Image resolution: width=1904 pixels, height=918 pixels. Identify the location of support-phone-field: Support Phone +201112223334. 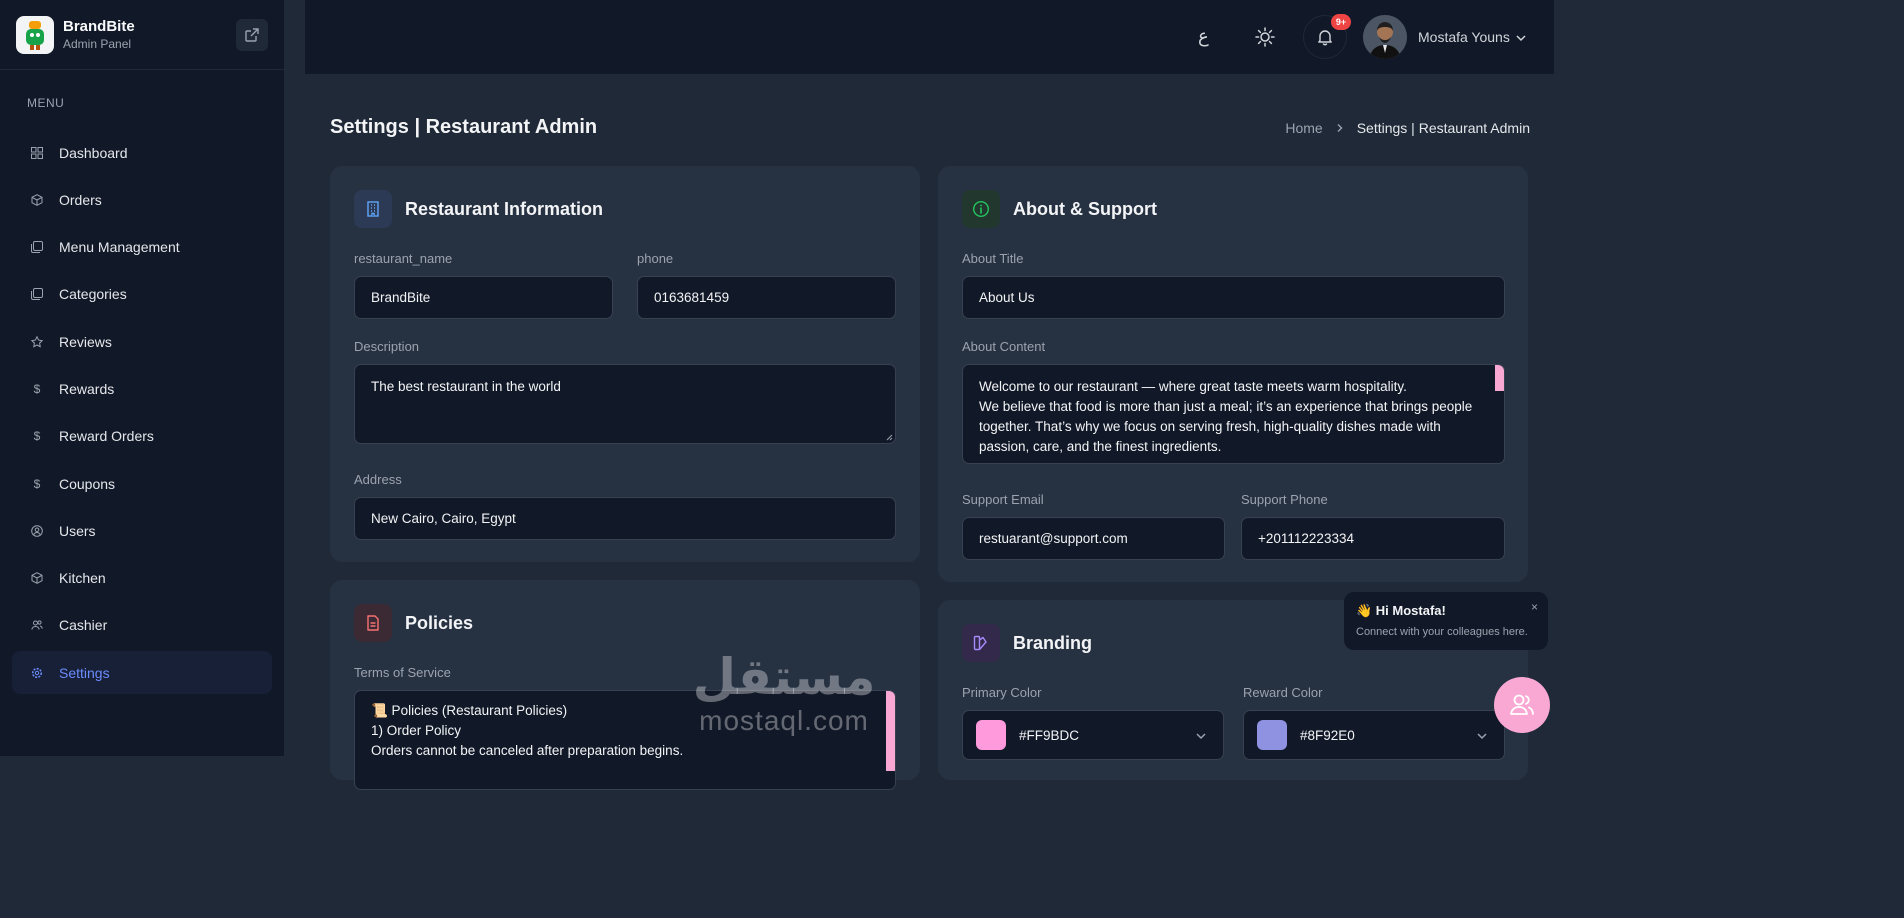
(1373, 526).